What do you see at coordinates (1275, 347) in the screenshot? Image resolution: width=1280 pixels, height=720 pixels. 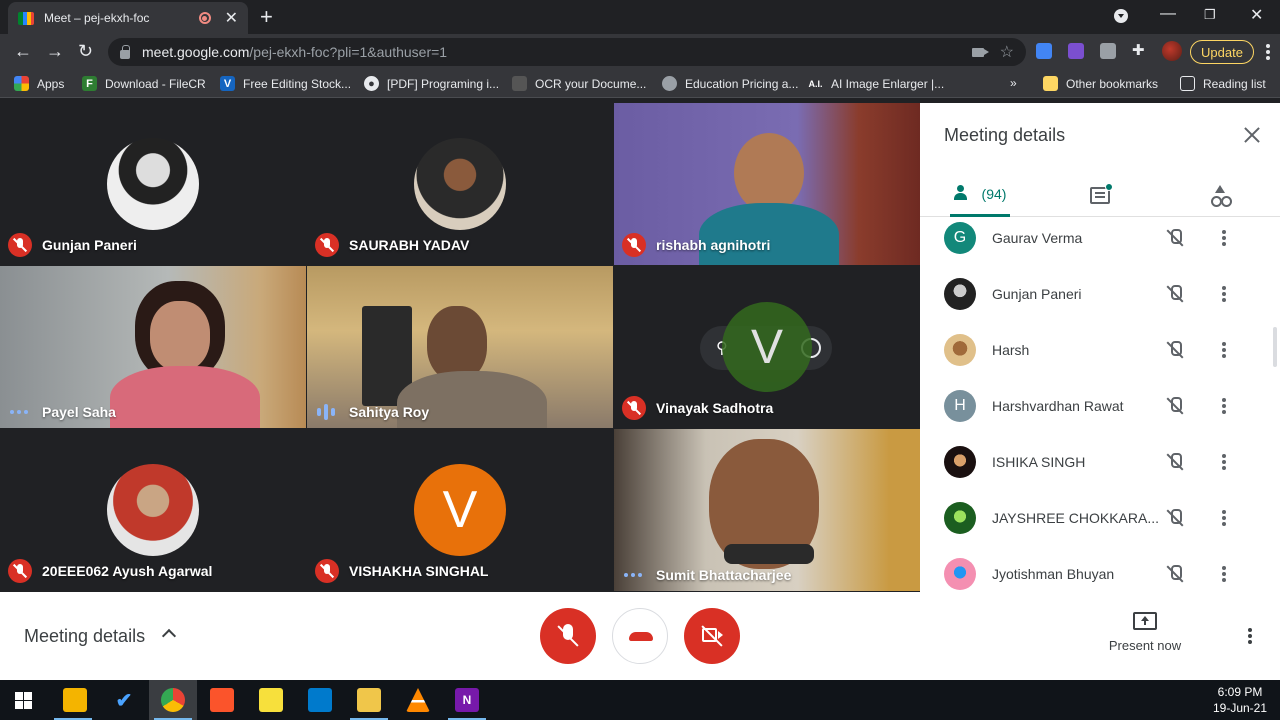 I see `panel-scrollbar` at bounding box center [1275, 347].